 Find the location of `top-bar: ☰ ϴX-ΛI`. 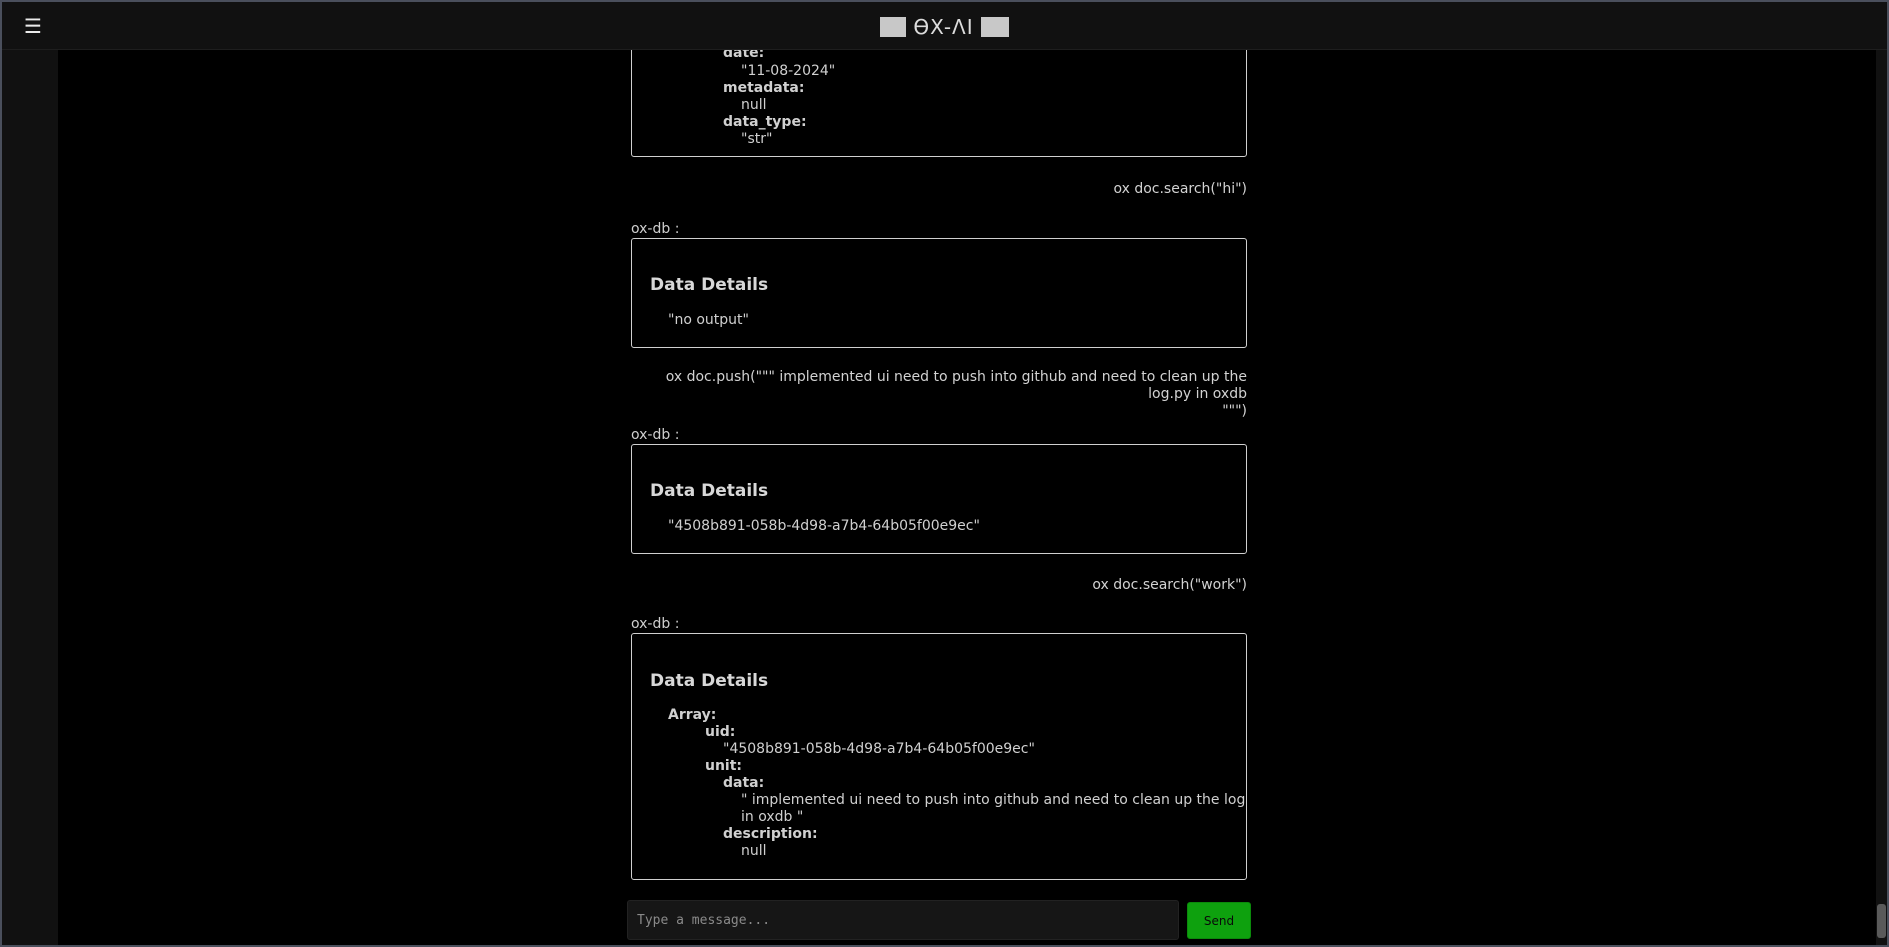

top-bar: ☰ ϴX-ΛI is located at coordinates (944, 26).